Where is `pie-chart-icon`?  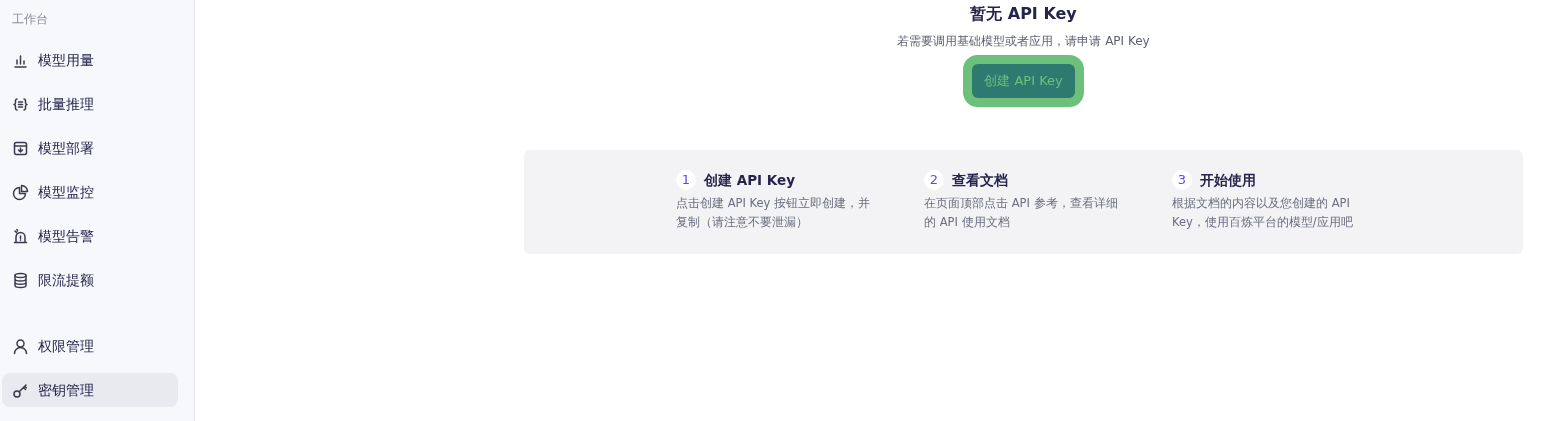
pie-chart-icon is located at coordinates (20, 192).